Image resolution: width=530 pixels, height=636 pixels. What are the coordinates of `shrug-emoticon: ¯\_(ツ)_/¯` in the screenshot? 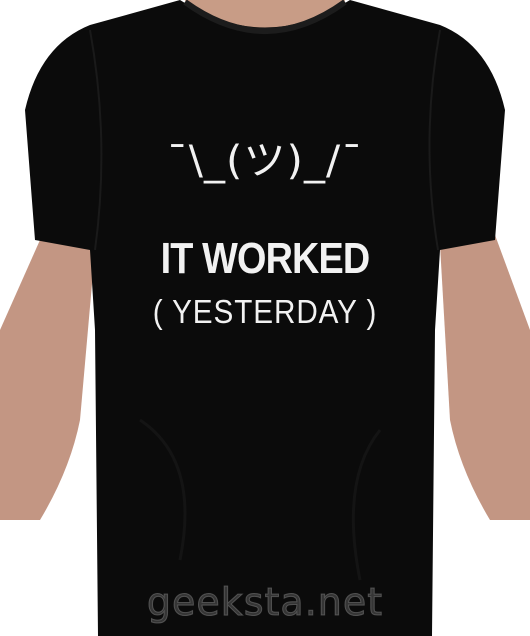 It's located at (265, 161).